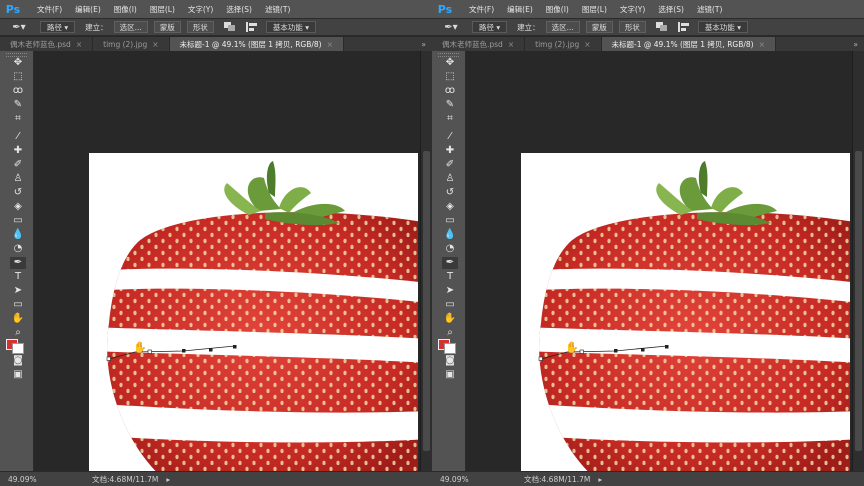 The image size is (864, 486). Describe the element at coordinates (858, 301) in the screenshot. I see `scrollbar-thumb` at that location.